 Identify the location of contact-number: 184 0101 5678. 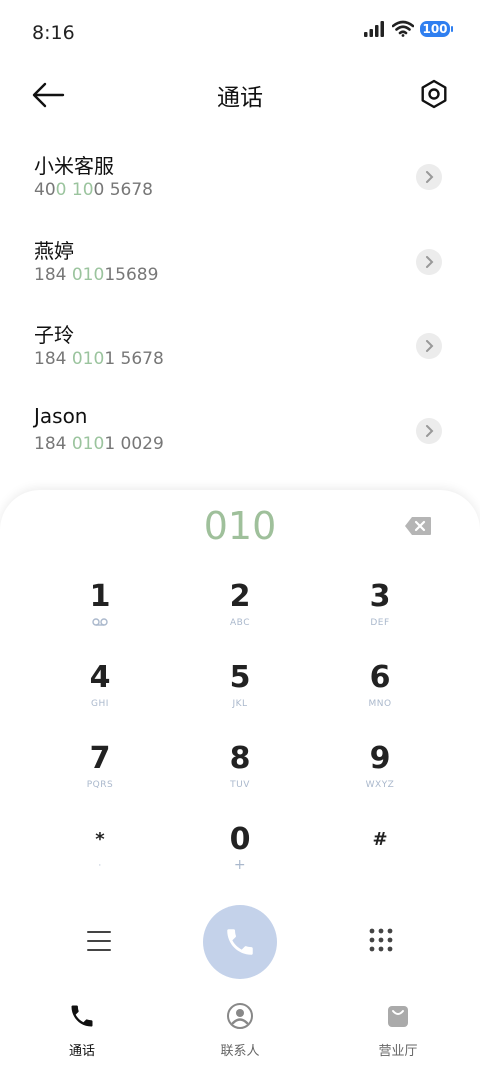
(99, 359).